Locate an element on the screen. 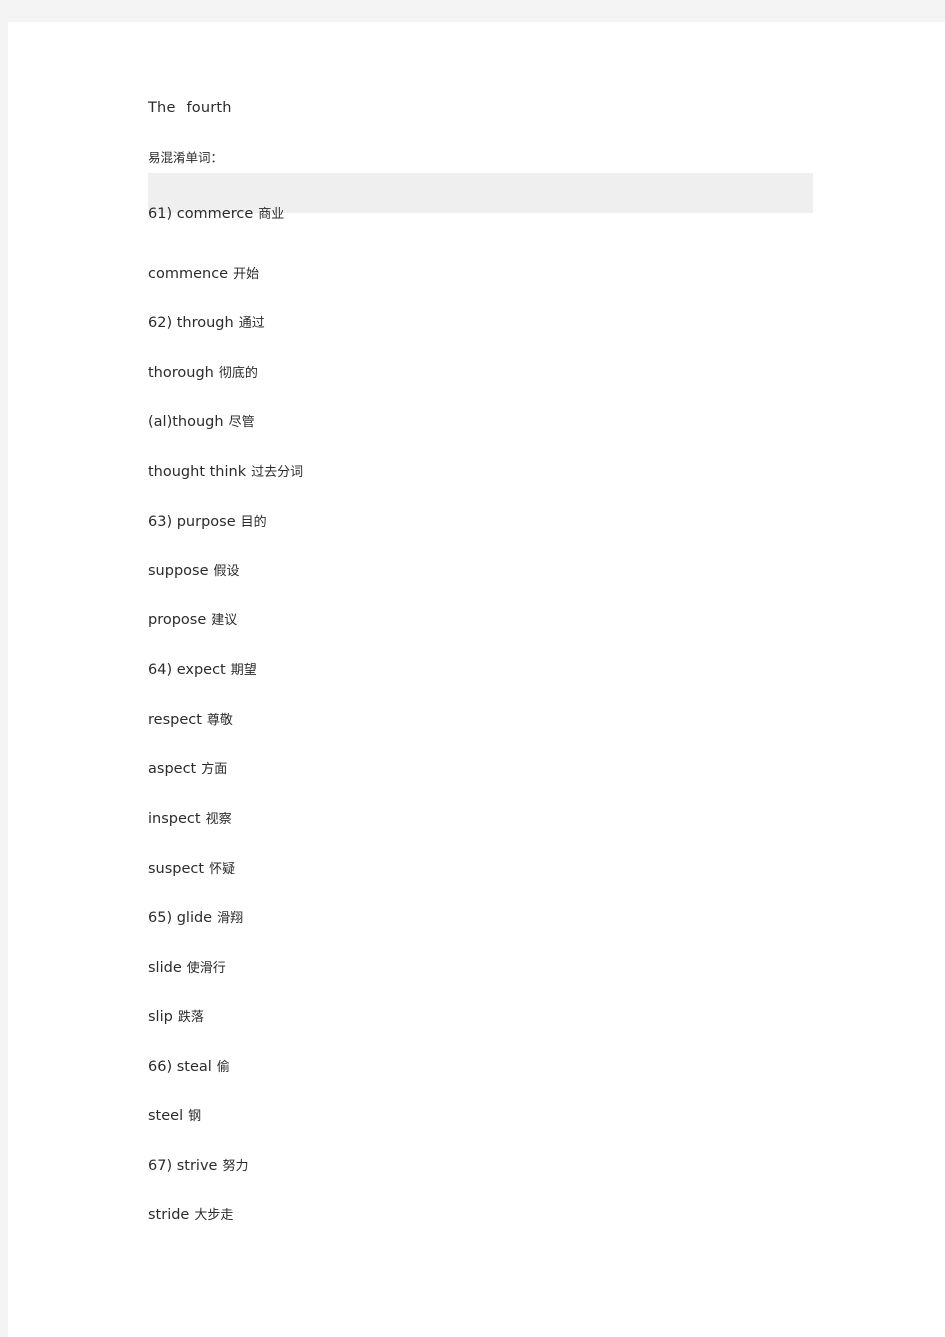  entry-gloss: 商业 is located at coordinates (271, 214).